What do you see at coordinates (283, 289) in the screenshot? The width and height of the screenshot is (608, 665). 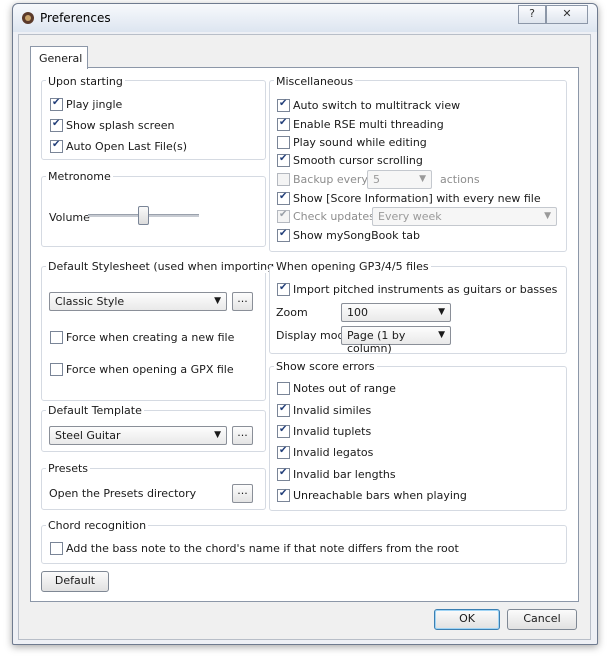 I see `import-pitched-checkbox` at bounding box center [283, 289].